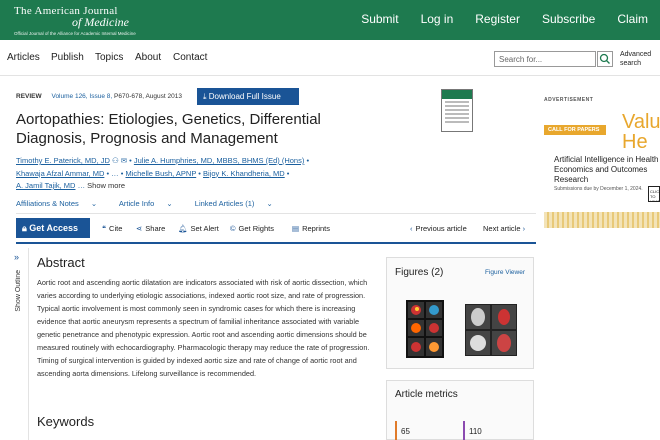 This screenshot has width=660, height=440. I want to click on ad-brand-text: Valu He, so click(641, 132).